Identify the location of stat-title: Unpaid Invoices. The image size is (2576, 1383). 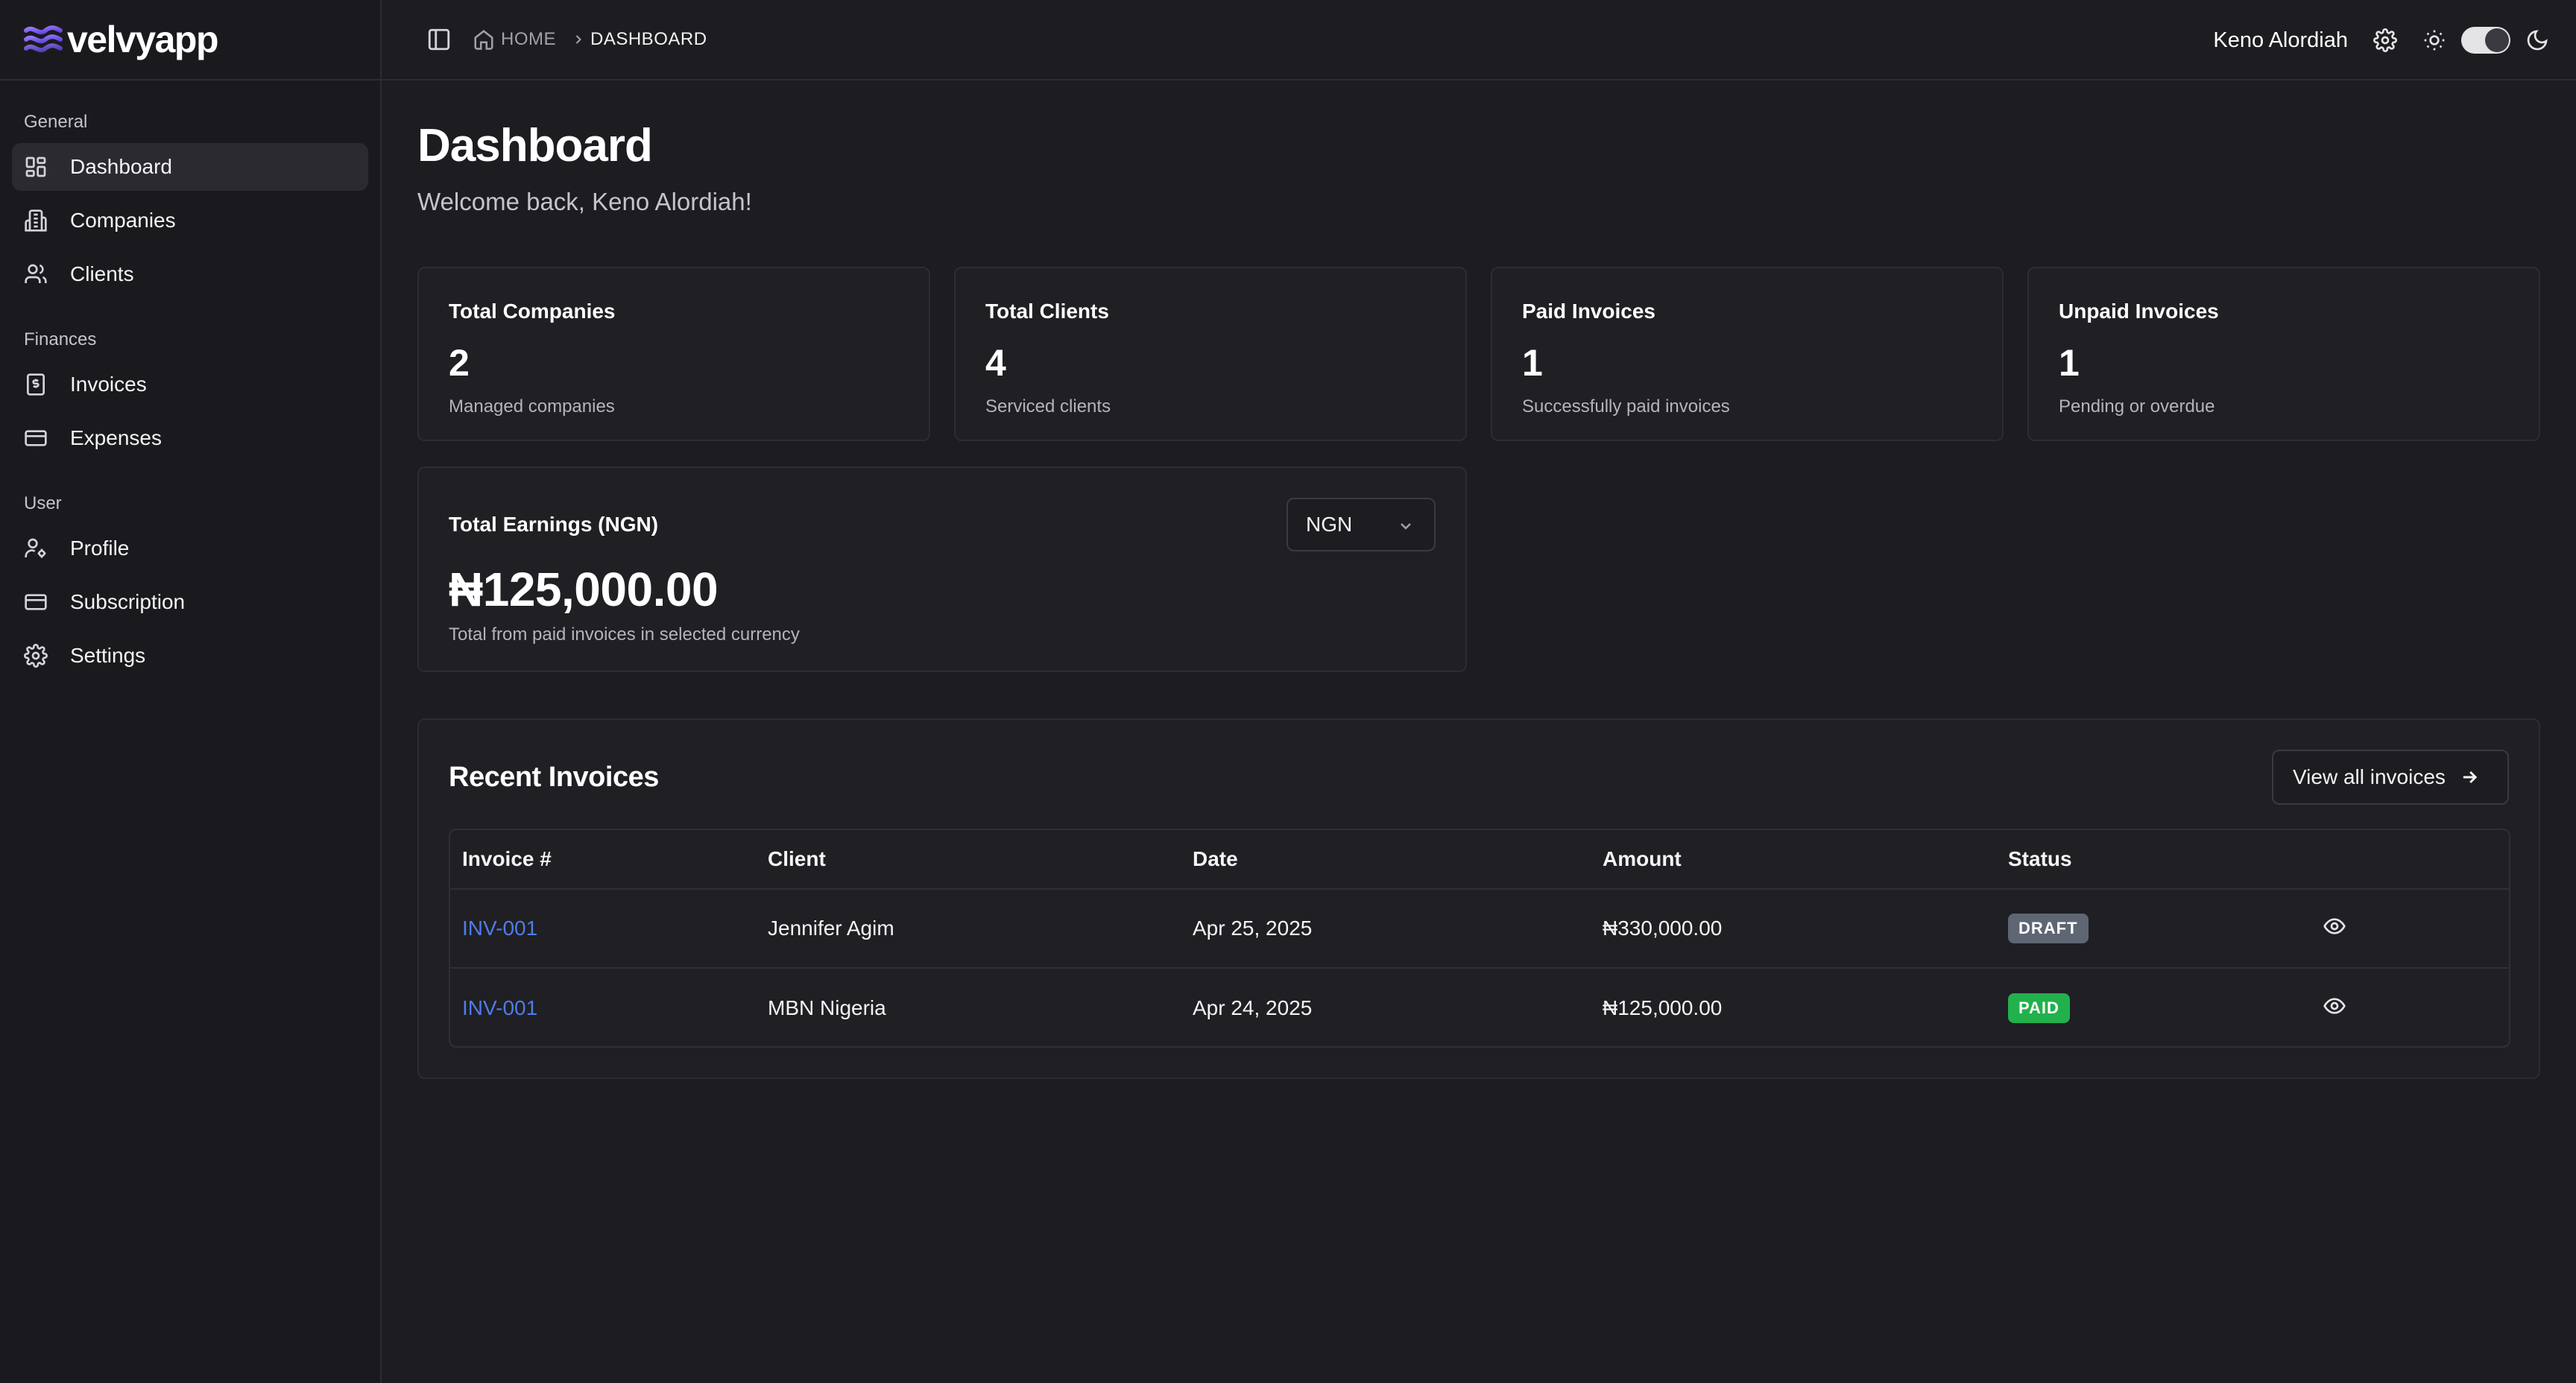
(2139, 311).